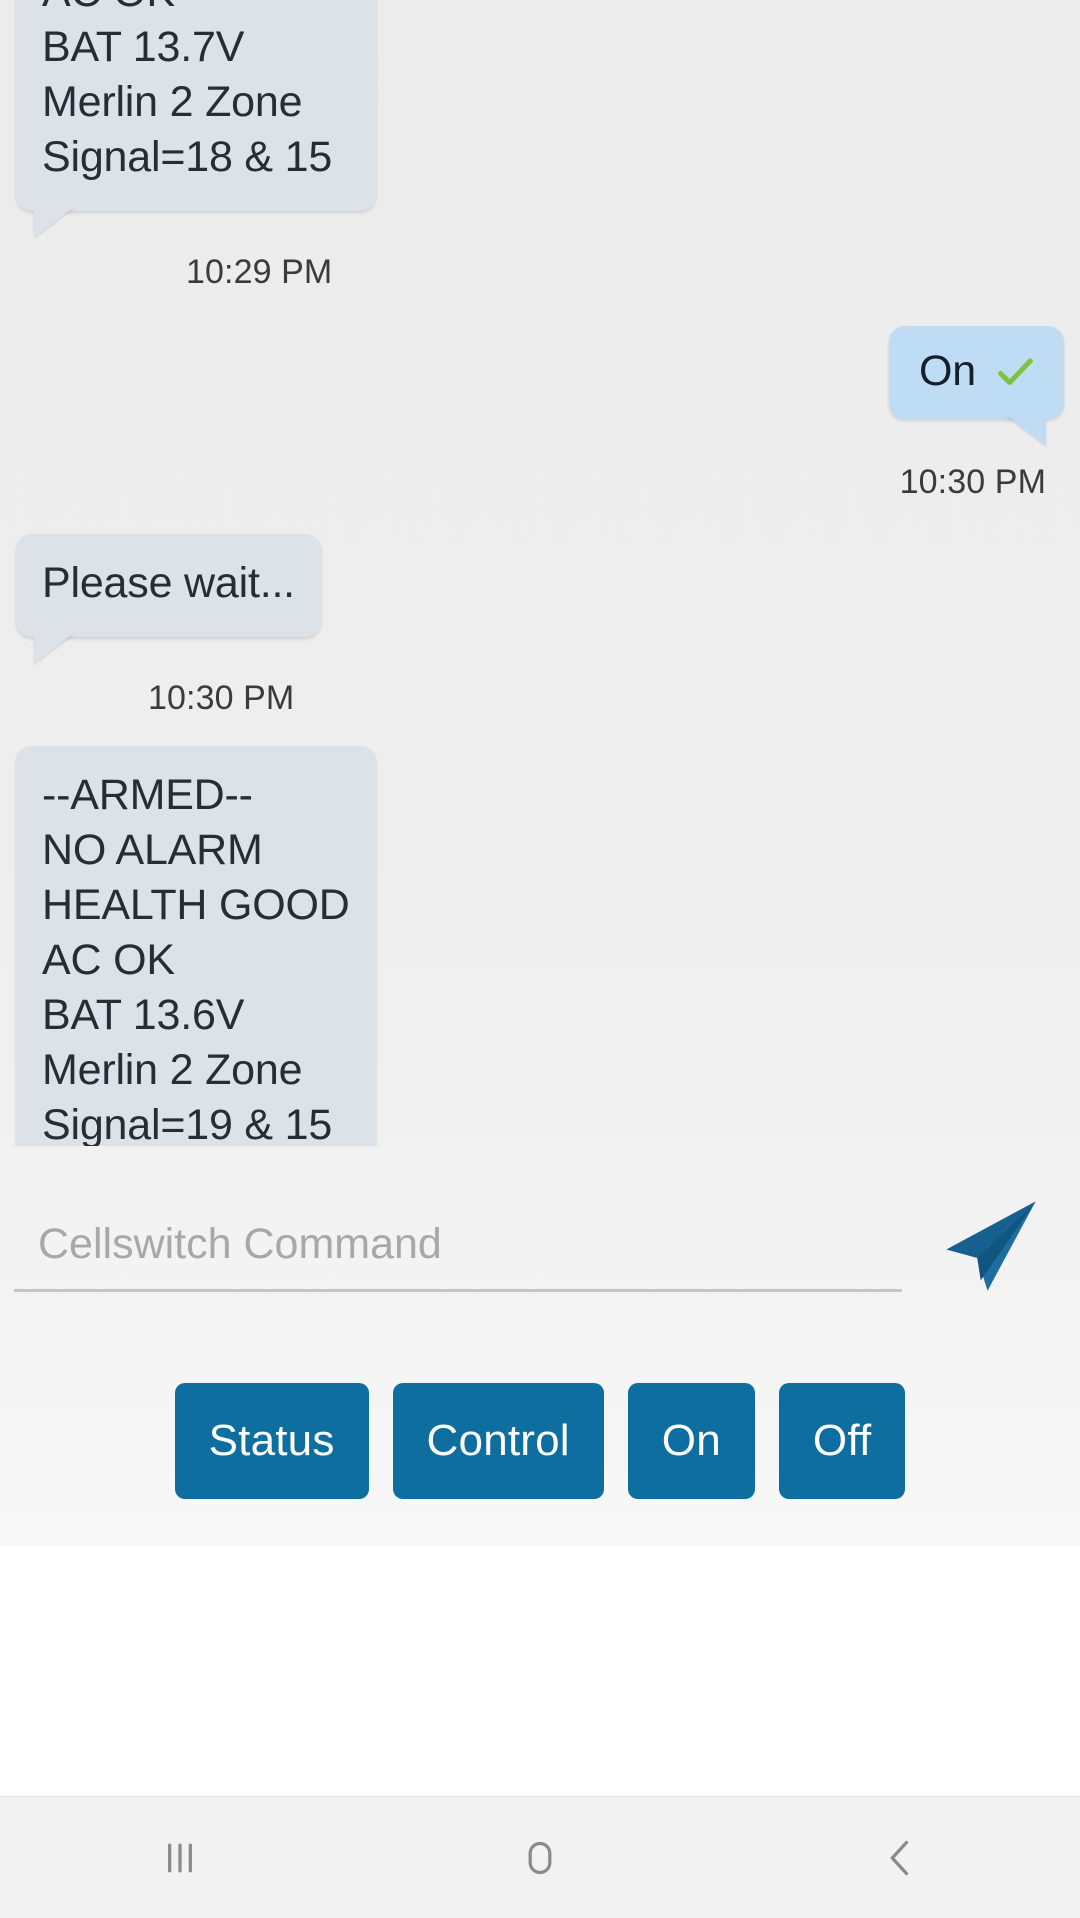 The height and width of the screenshot is (1918, 1080). I want to click on quick-actions-bar: Status Control On Off, so click(540, 1446).